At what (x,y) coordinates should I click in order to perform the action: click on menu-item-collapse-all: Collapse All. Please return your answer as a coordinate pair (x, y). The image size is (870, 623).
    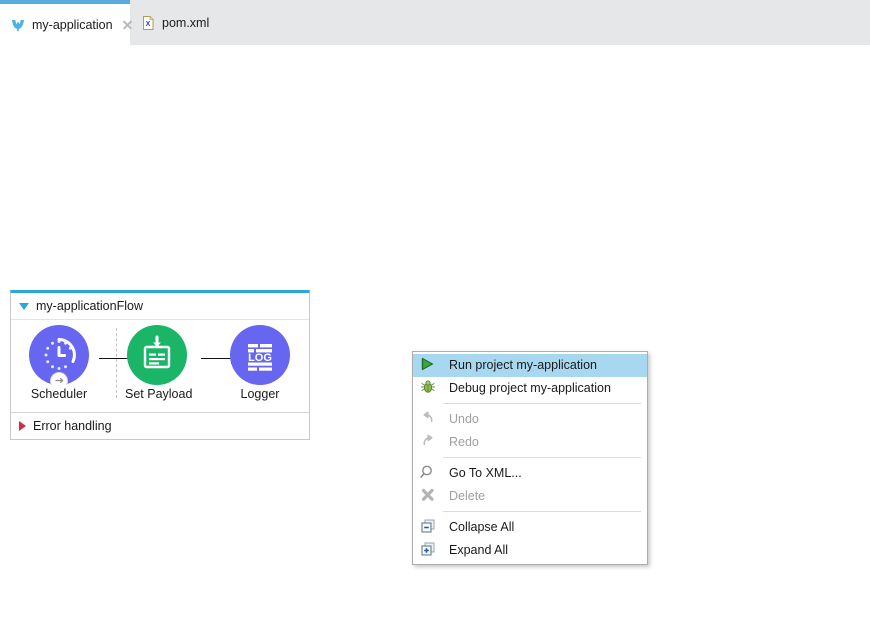
    Looking at the image, I should click on (530, 527).